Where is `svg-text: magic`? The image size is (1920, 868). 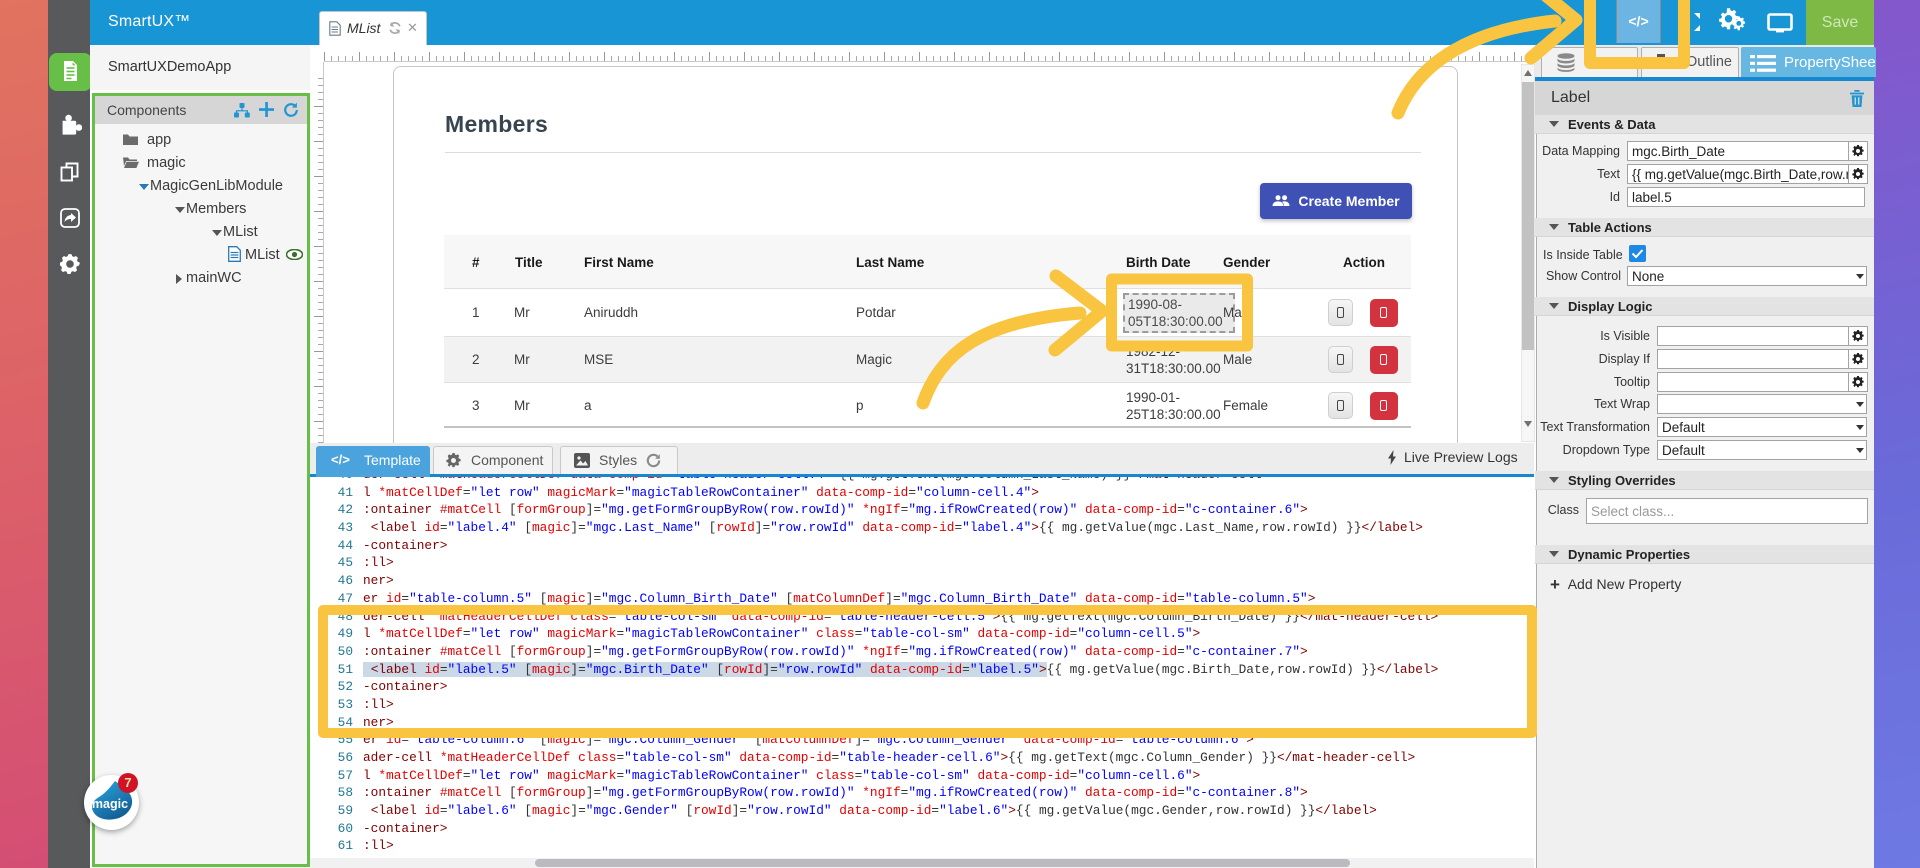 svg-text: magic is located at coordinates (110, 804).